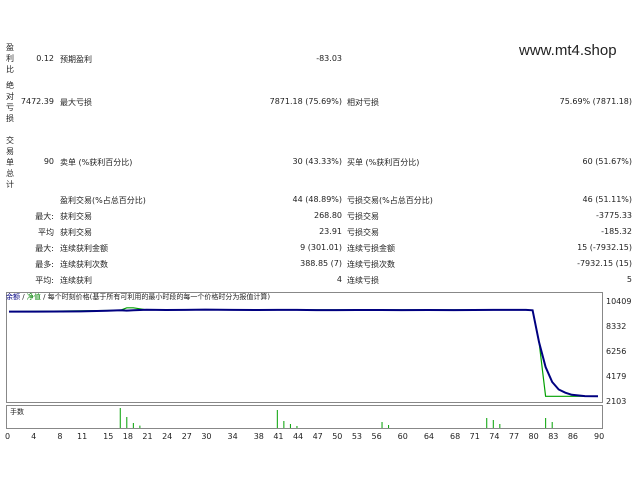  What do you see at coordinates (96, 162) in the screenshot?
I see `short-trades-label: 卖单 (%获利百分比)` at bounding box center [96, 162].